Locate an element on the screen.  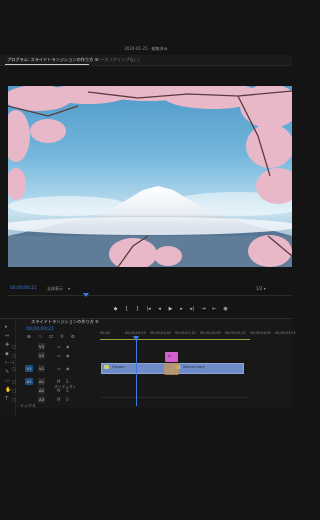
adjustment-layer-clip is located at coordinates (171, 357).